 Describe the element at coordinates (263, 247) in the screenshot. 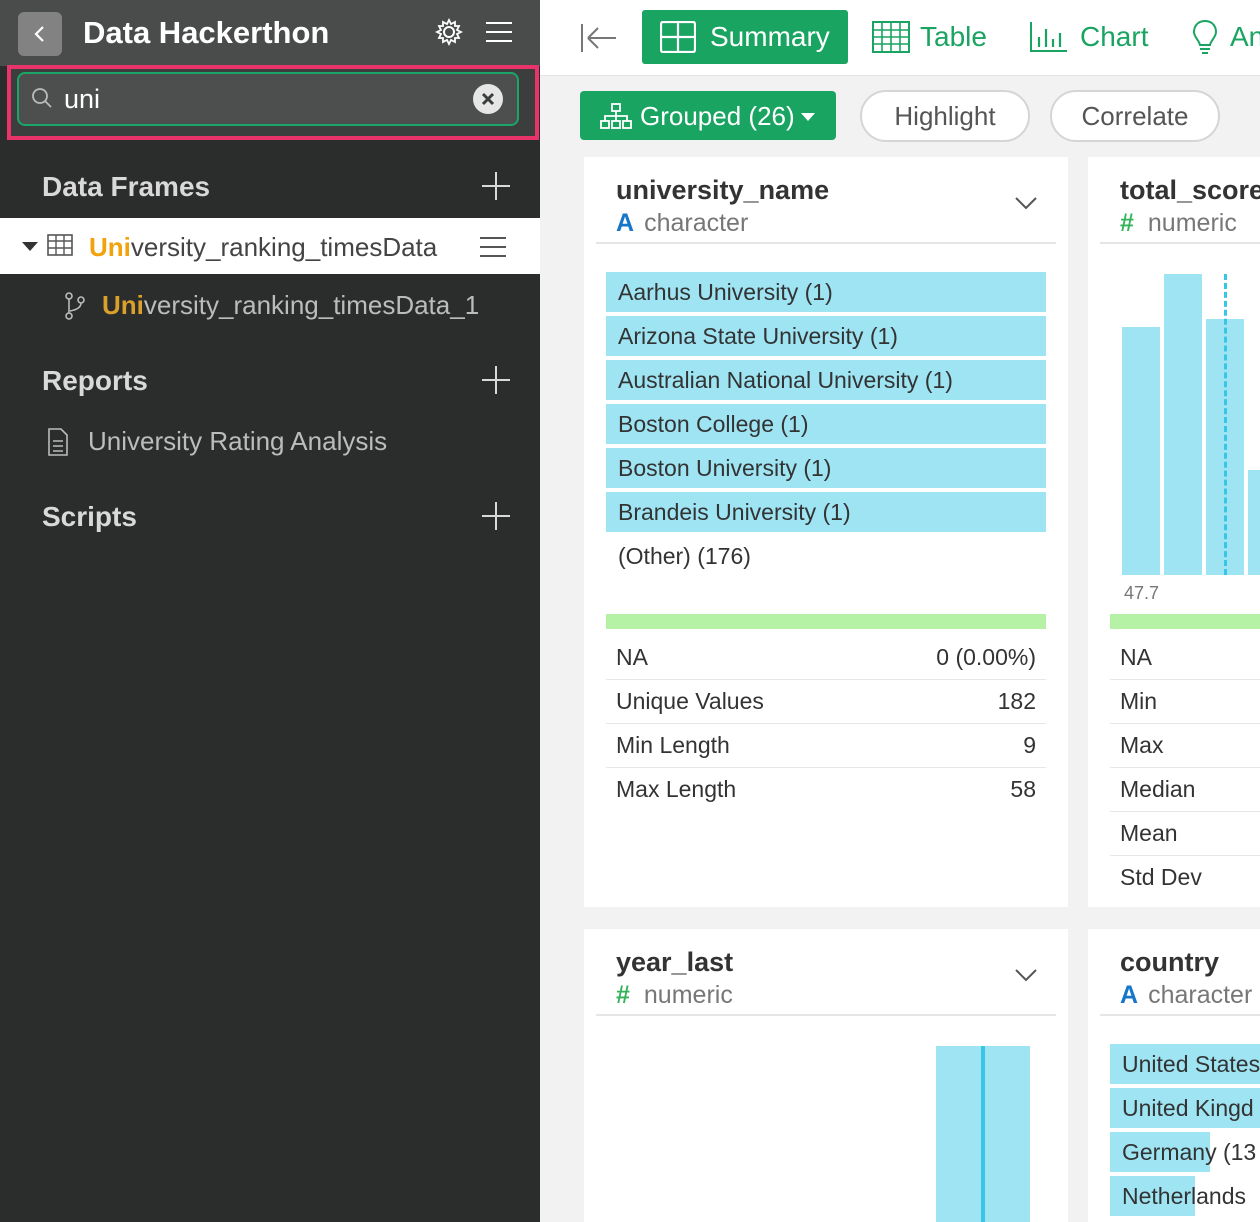

I see `data-frame-label: University_ranking_timesData` at that location.